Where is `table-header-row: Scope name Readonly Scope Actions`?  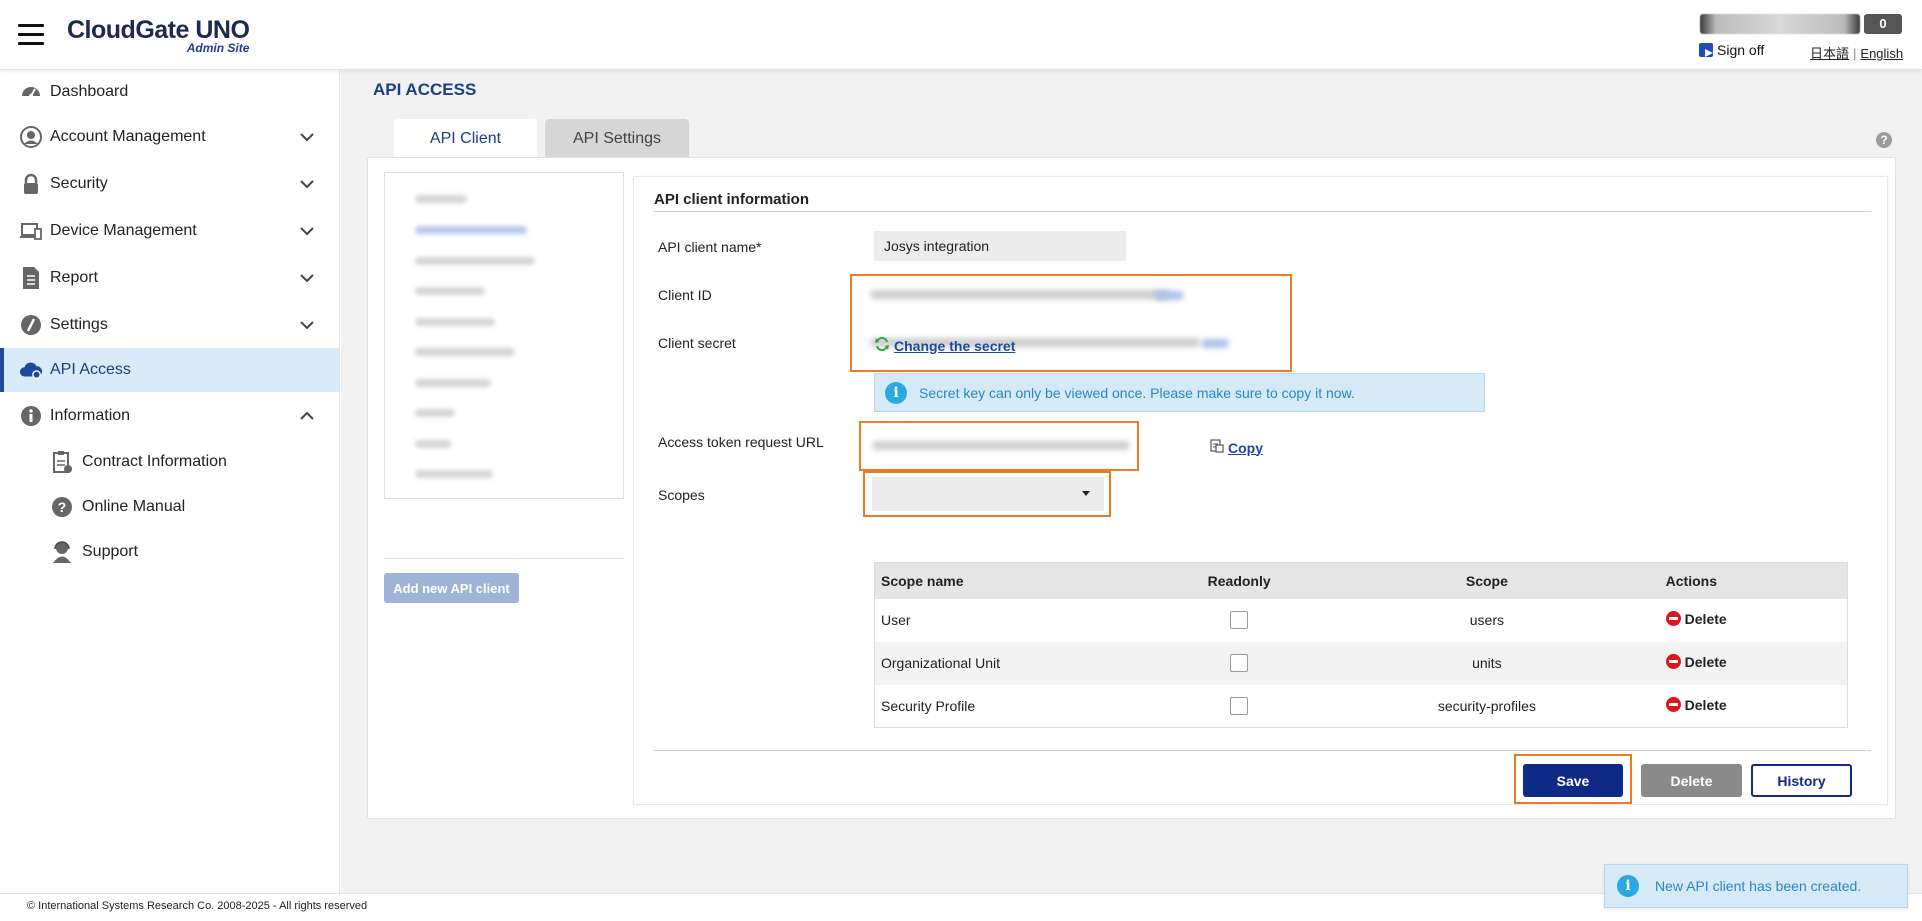
table-header-row: Scope name Readonly Scope Actions is located at coordinates (1361, 580).